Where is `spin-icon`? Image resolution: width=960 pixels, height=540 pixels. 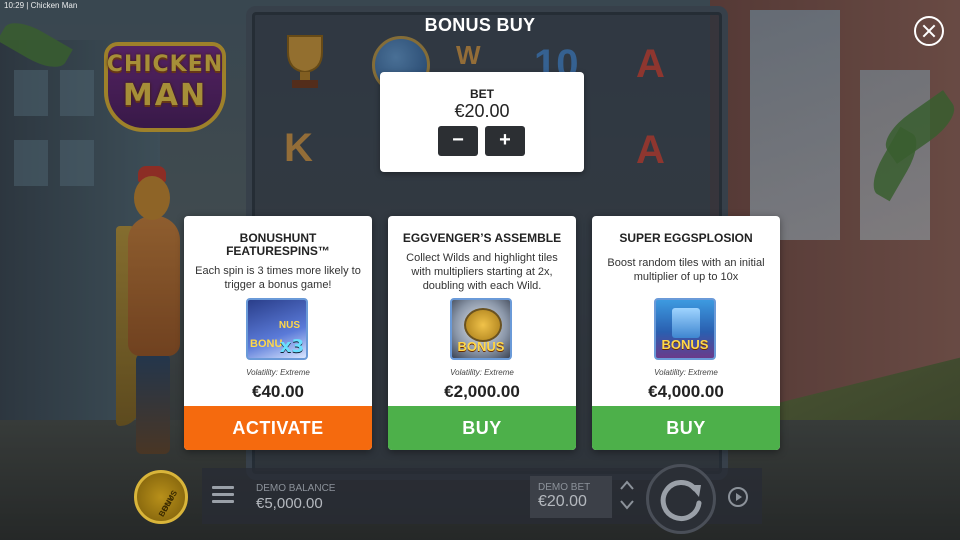 spin-icon is located at coordinates (681, 500).